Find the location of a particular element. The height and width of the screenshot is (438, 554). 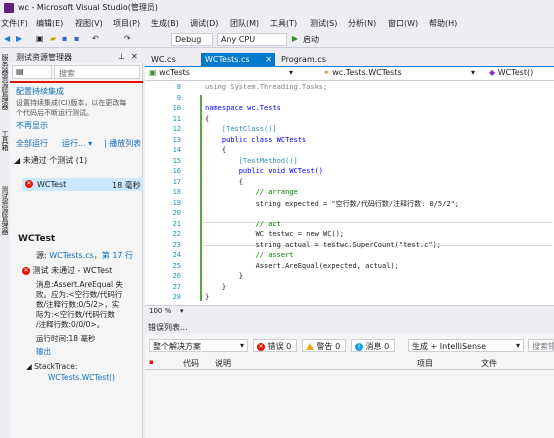

playlist-label: 播放列表 is located at coordinates (125, 143).